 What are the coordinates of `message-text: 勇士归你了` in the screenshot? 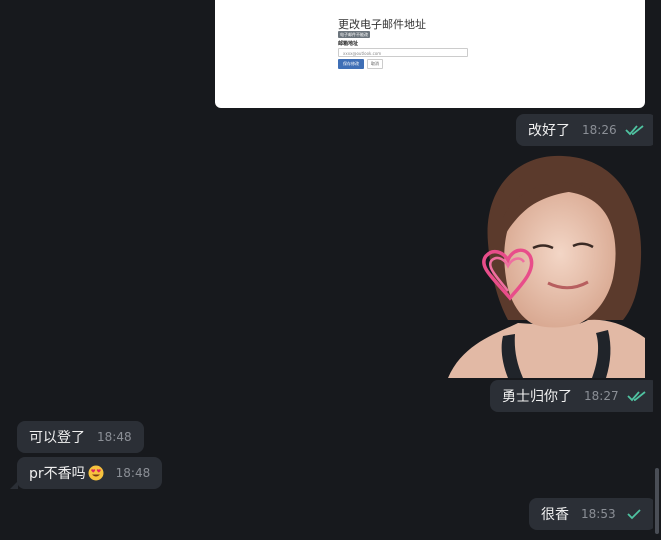 It's located at (537, 397).